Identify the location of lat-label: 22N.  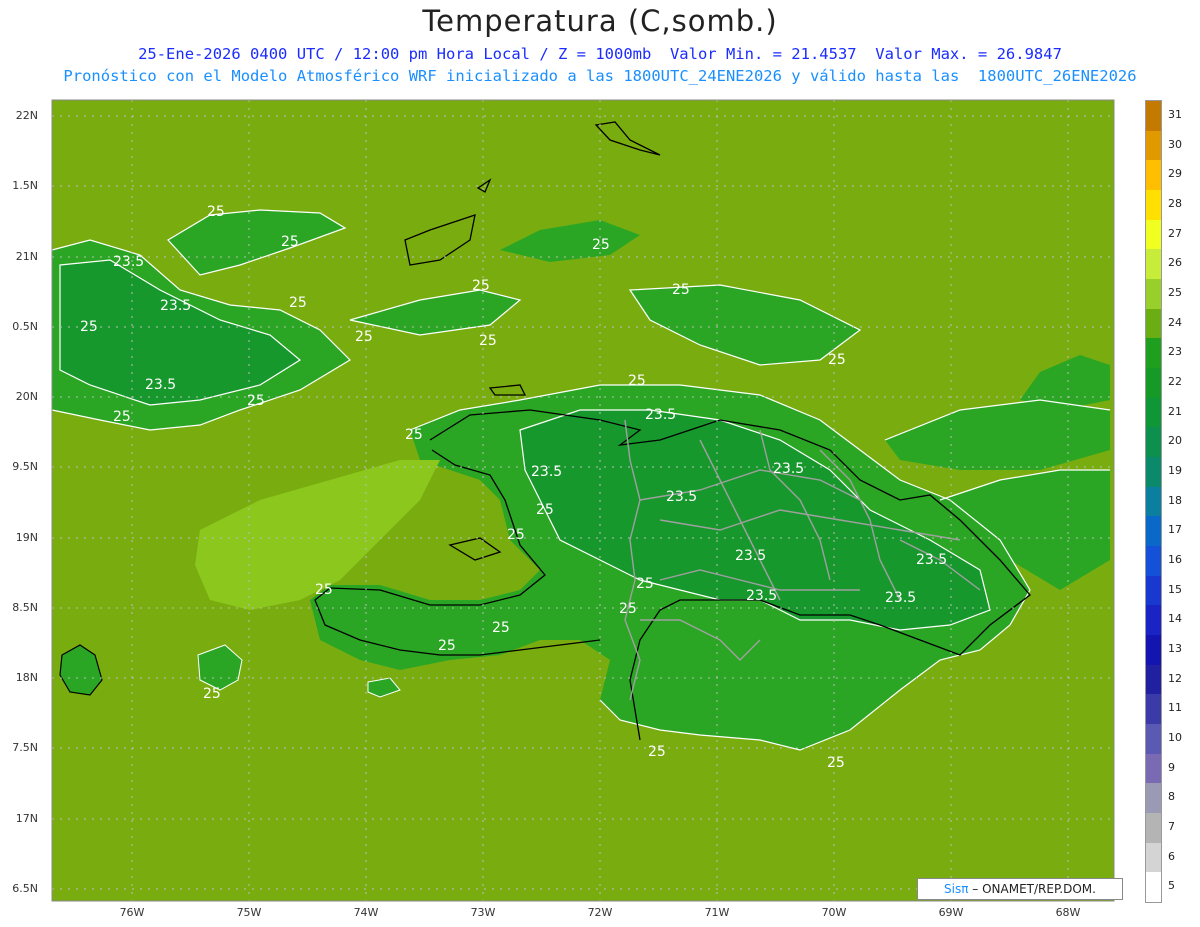
(26, 115).